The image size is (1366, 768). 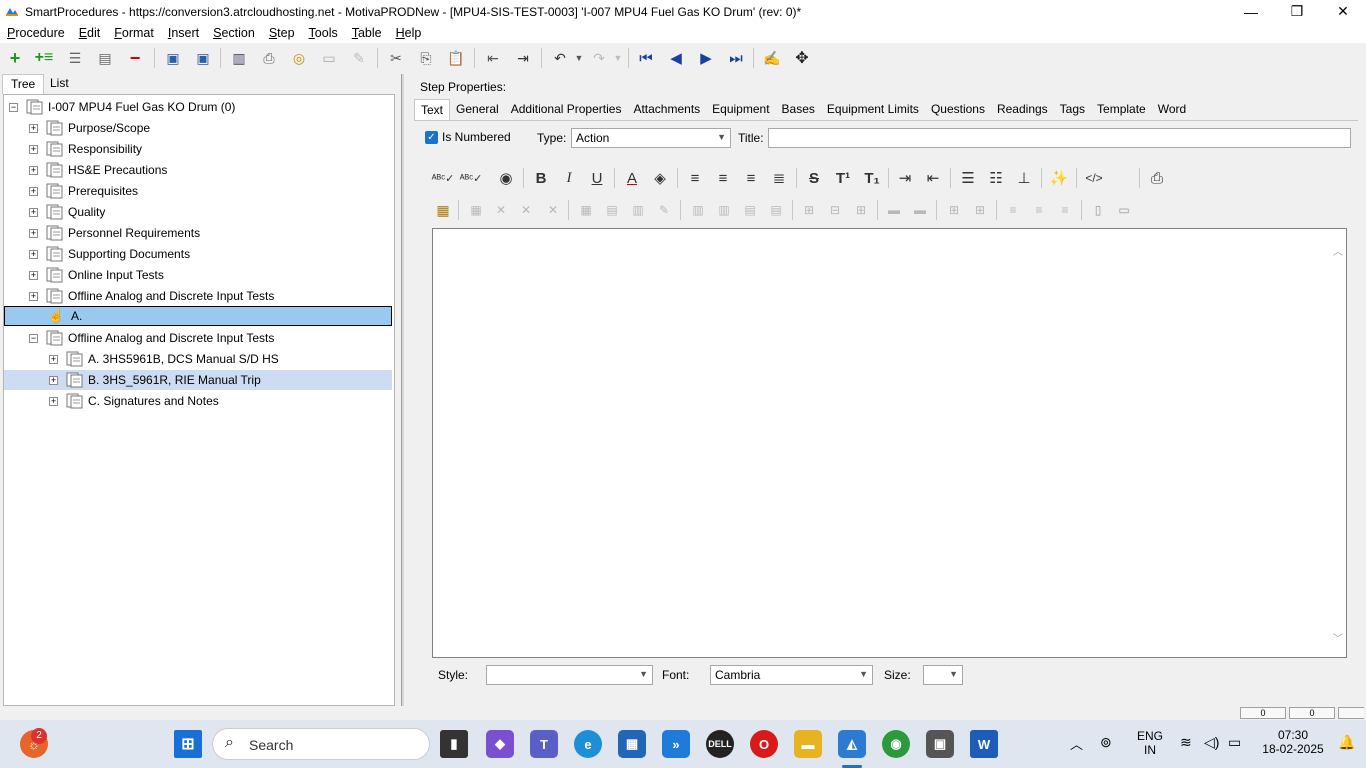 I want to click on insert-row-below-icon: ▤, so click(x=776, y=210).